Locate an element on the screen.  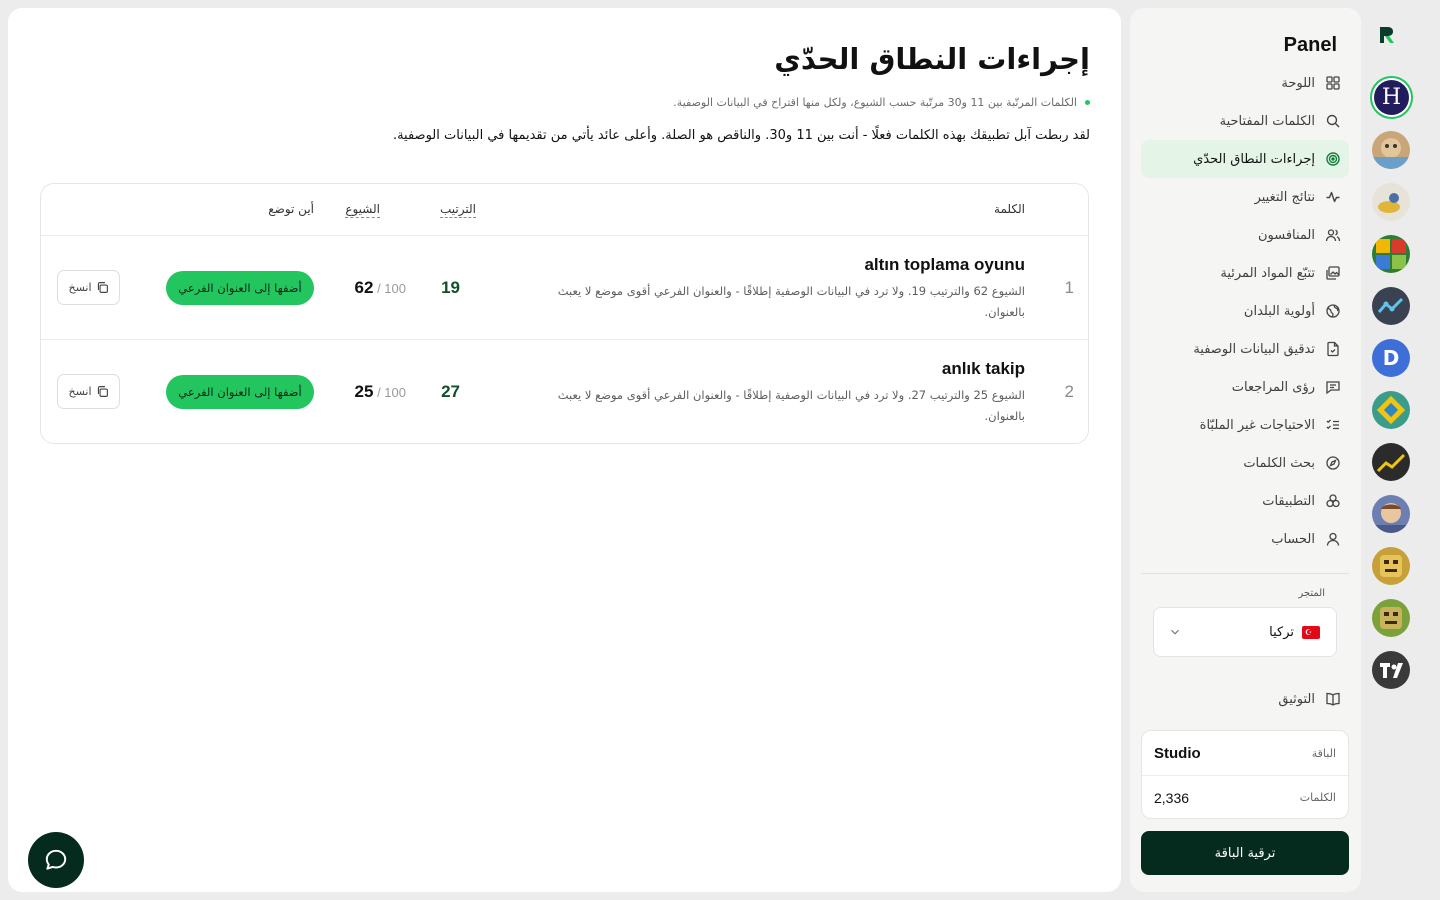
words-row: الكلمات 2,336 is located at coordinates (1245, 797).